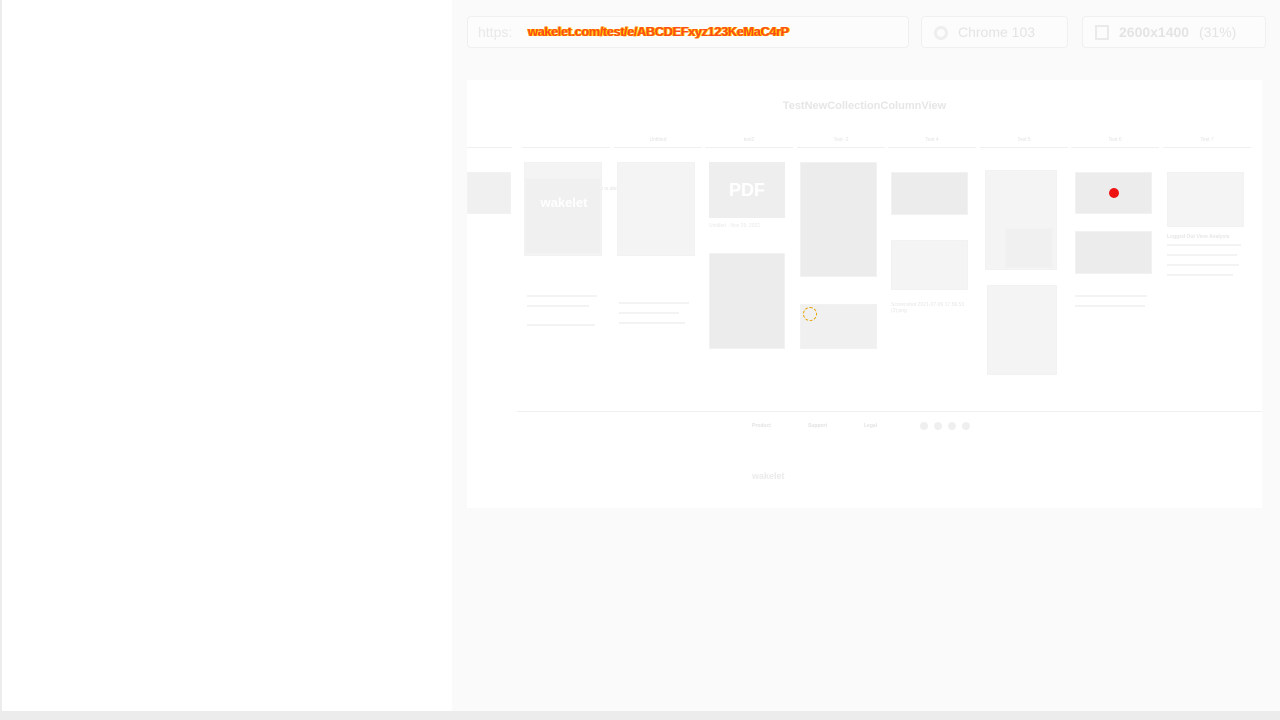 The image size is (1280, 720). Describe the element at coordinates (871, 426) in the screenshot. I see `footer-heading: Legal` at that location.